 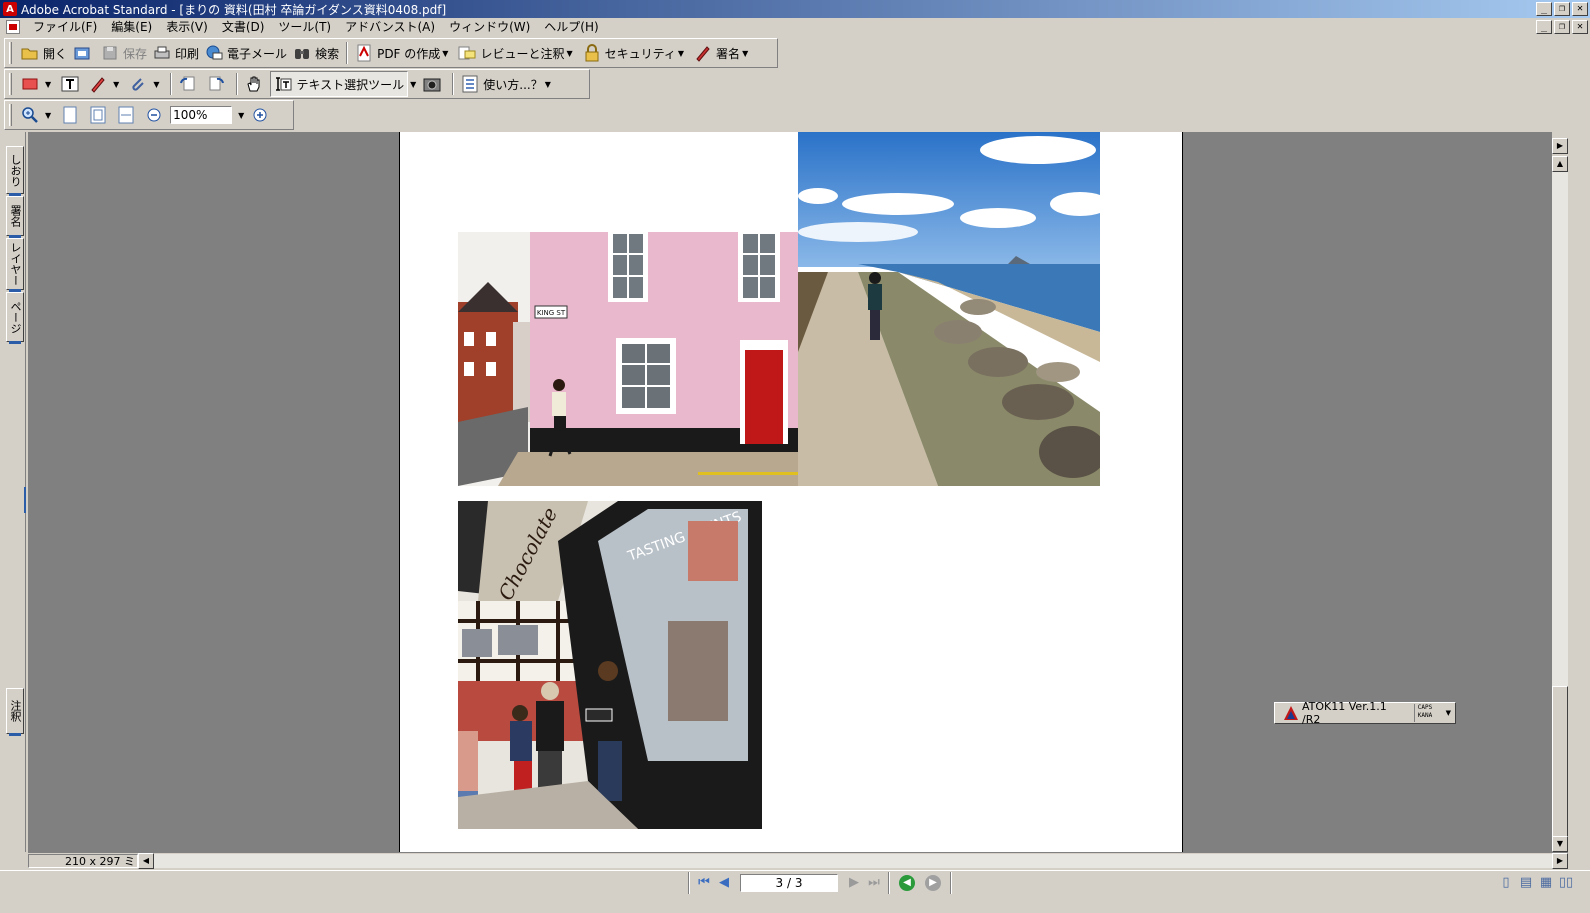 I want to click on go-forward-view-icon: ▶, so click(x=933, y=882).